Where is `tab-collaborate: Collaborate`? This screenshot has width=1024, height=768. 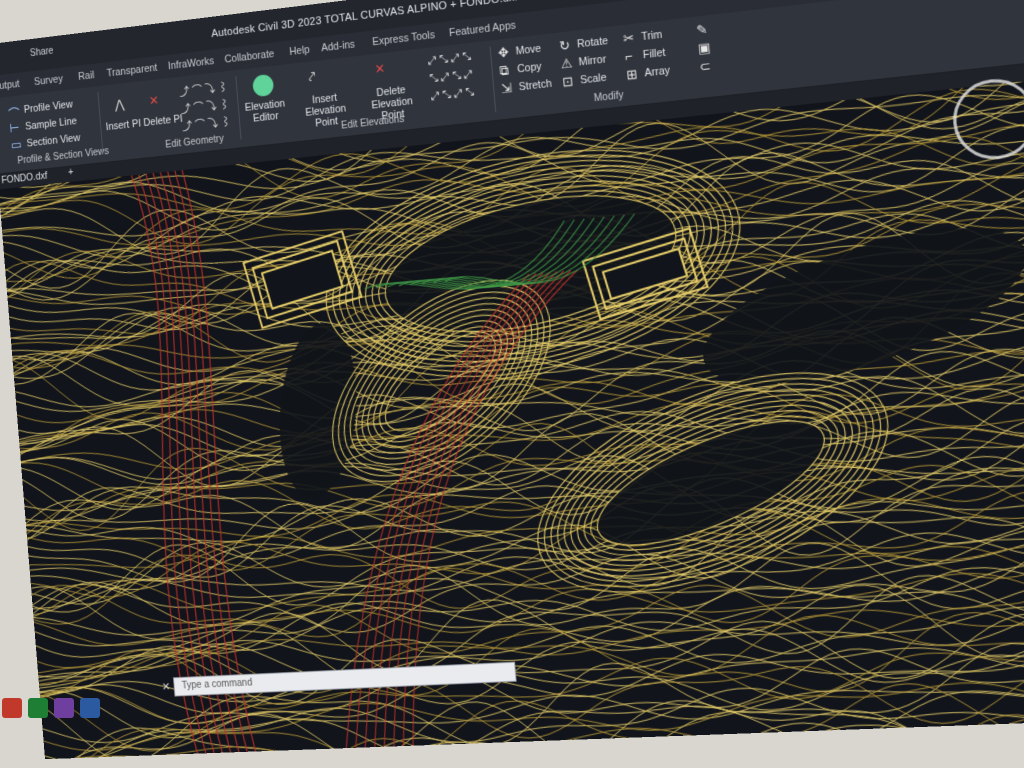
tab-collaborate: Collaborate is located at coordinates (249, 56).